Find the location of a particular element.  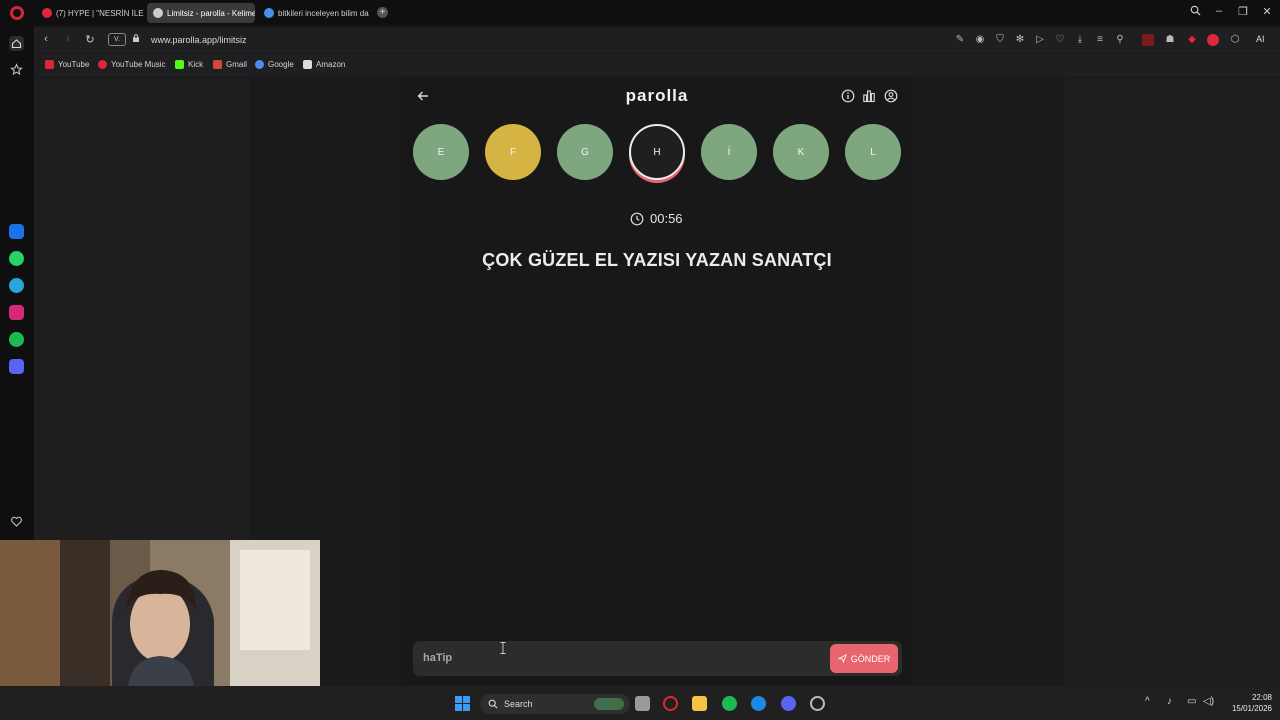

player-icon is located at coordinates (16, 366).